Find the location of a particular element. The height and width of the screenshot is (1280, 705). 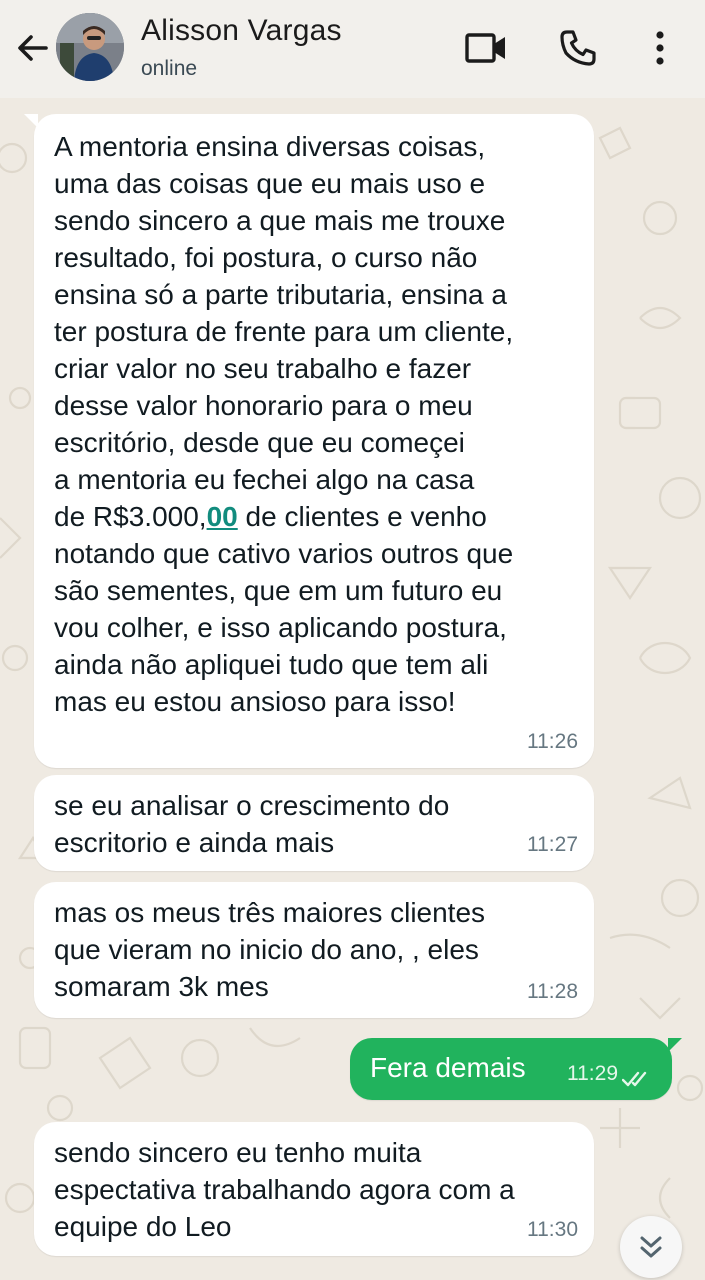

message-time: 11:30 is located at coordinates (552, 1229).